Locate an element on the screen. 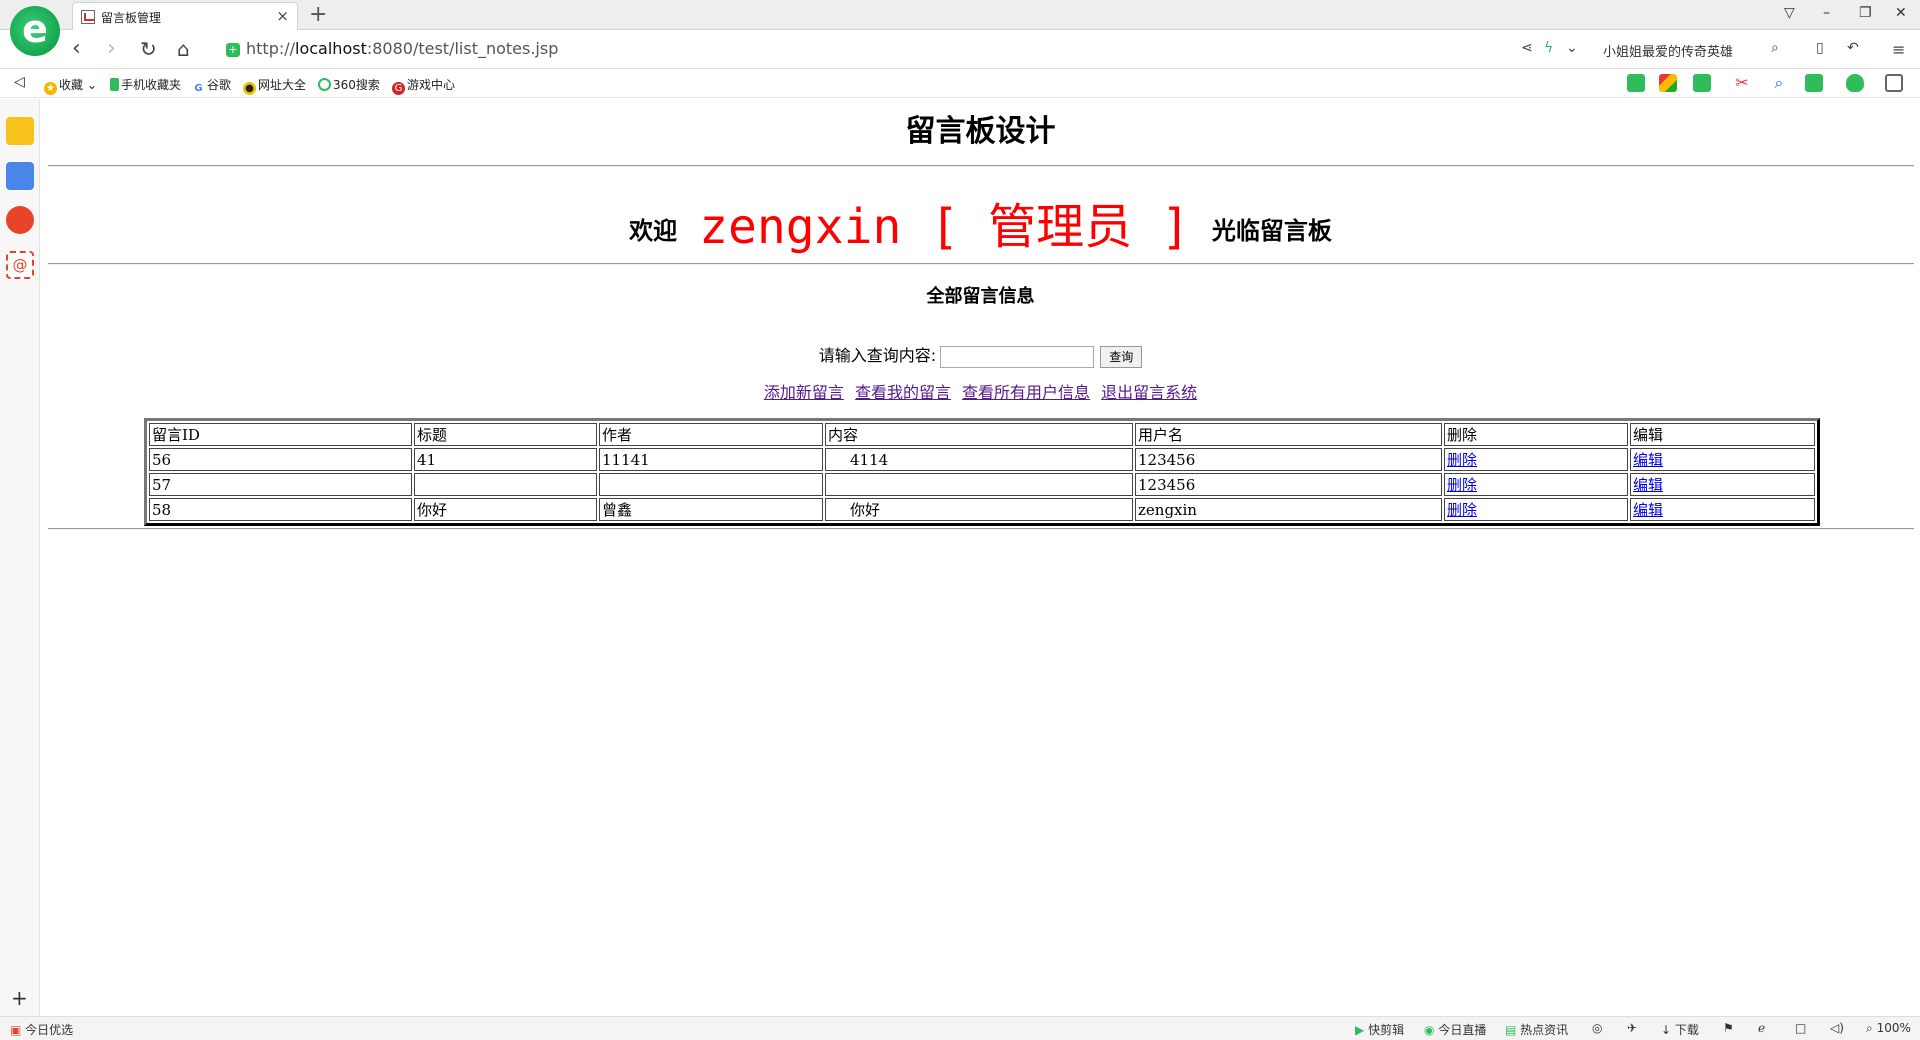 The width and height of the screenshot is (1920, 1040). sidebar-favorites-icon is located at coordinates (20, 131).